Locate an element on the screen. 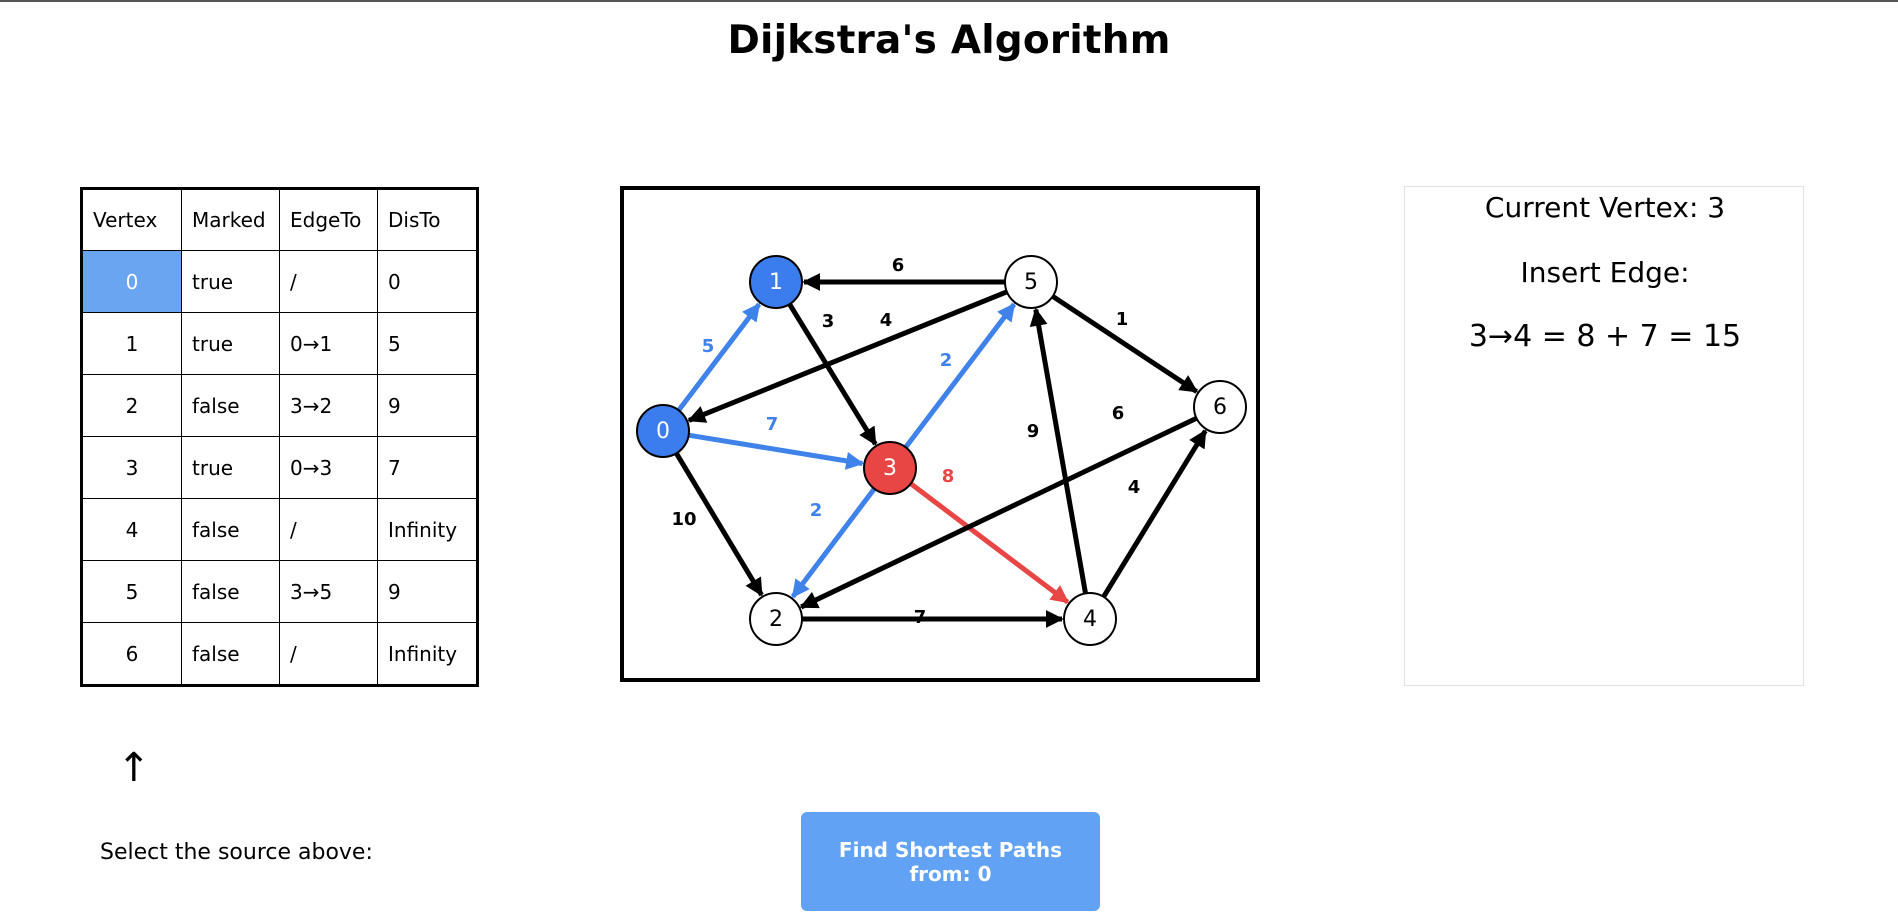 The height and width of the screenshot is (922, 1898). edge-weight-label: 3 is located at coordinates (828, 321).